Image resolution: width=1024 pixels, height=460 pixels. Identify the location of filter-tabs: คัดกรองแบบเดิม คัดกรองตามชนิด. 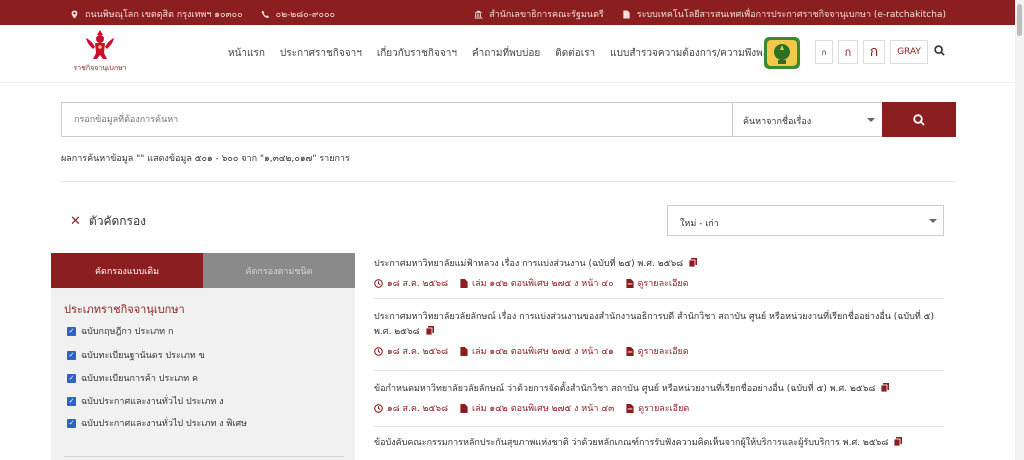
(203, 270).